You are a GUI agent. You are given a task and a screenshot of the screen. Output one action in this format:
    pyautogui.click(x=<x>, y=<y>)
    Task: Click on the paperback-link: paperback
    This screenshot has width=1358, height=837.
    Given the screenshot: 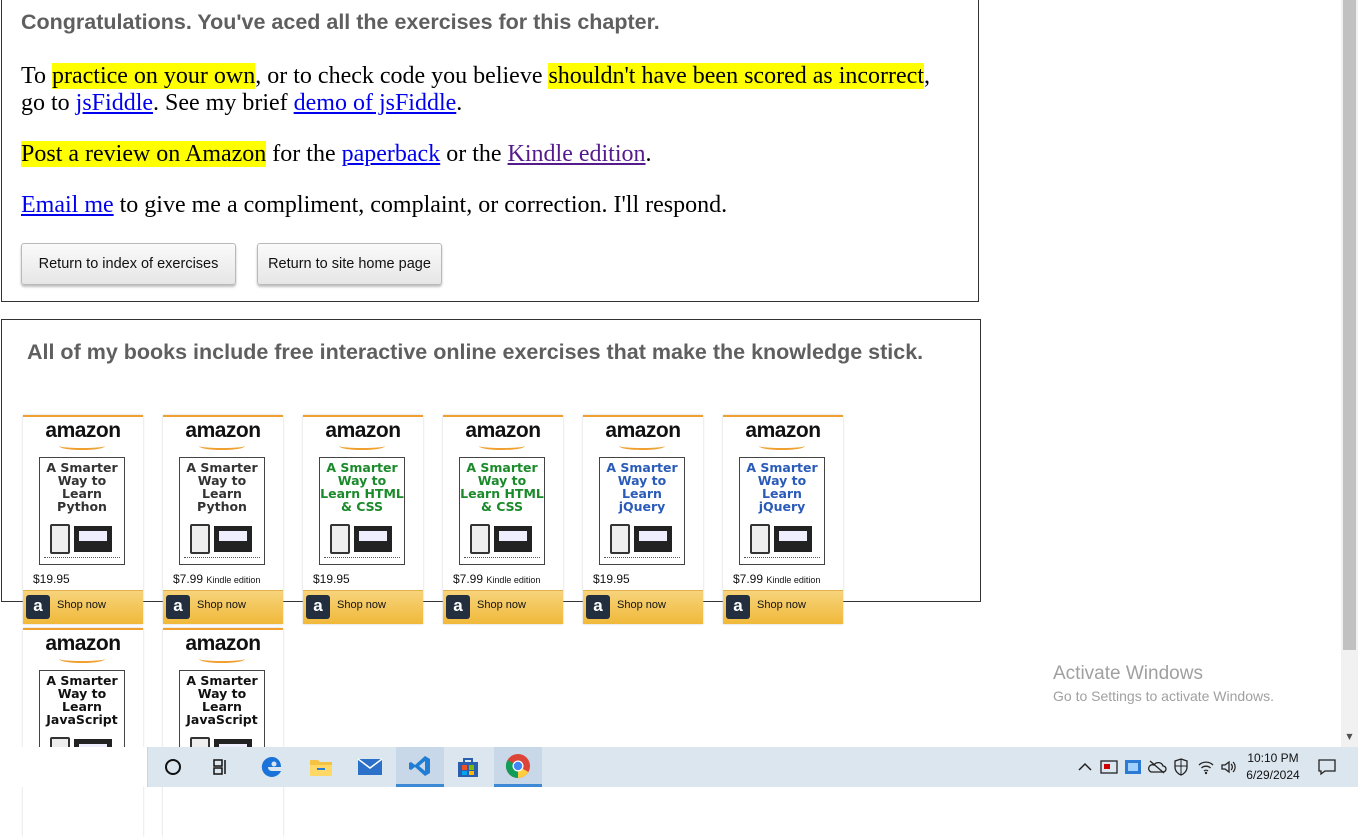 What is the action you would take?
    pyautogui.click(x=391, y=154)
    